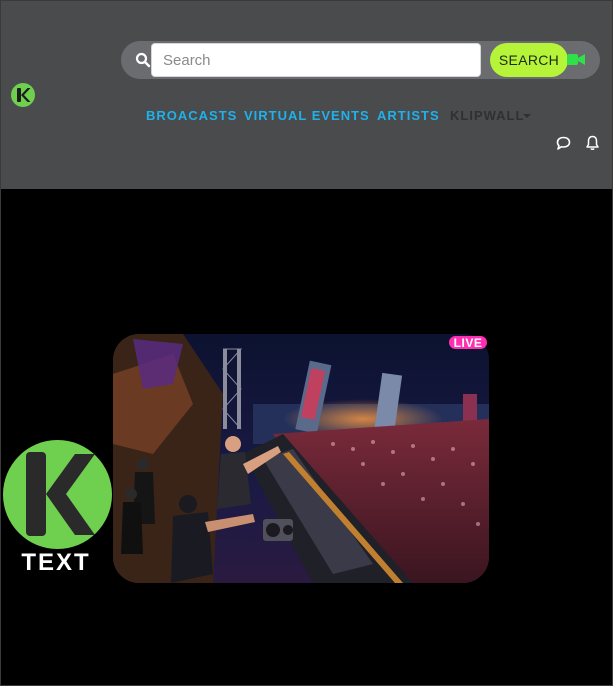 The width and height of the screenshot is (613, 686). I want to click on logo-text: TEXT, so click(56, 562).